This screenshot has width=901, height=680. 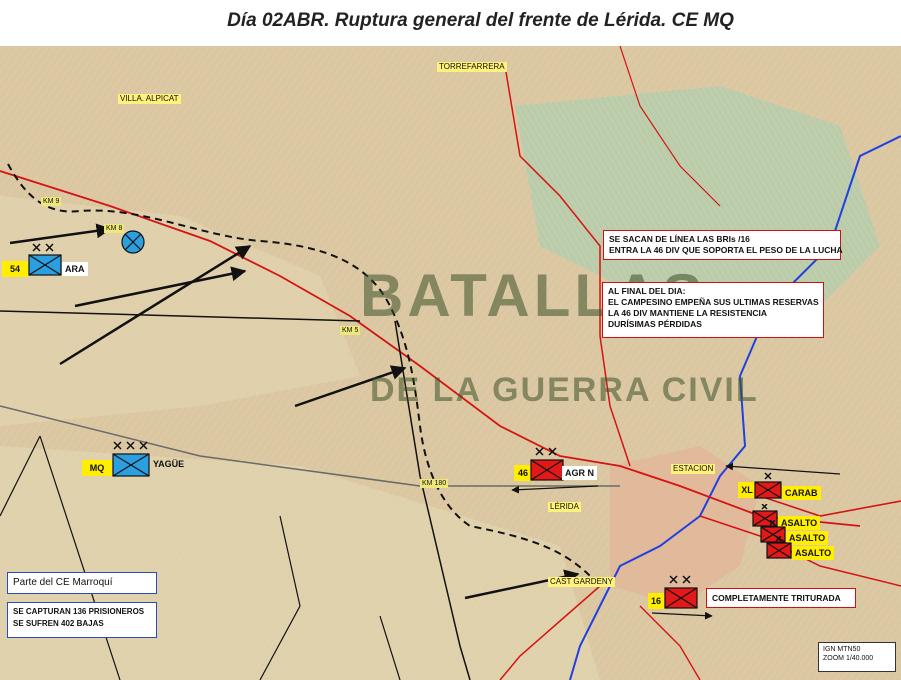 I want to click on box-parte-text: Parte del CE Marroquí, so click(x=63, y=582).